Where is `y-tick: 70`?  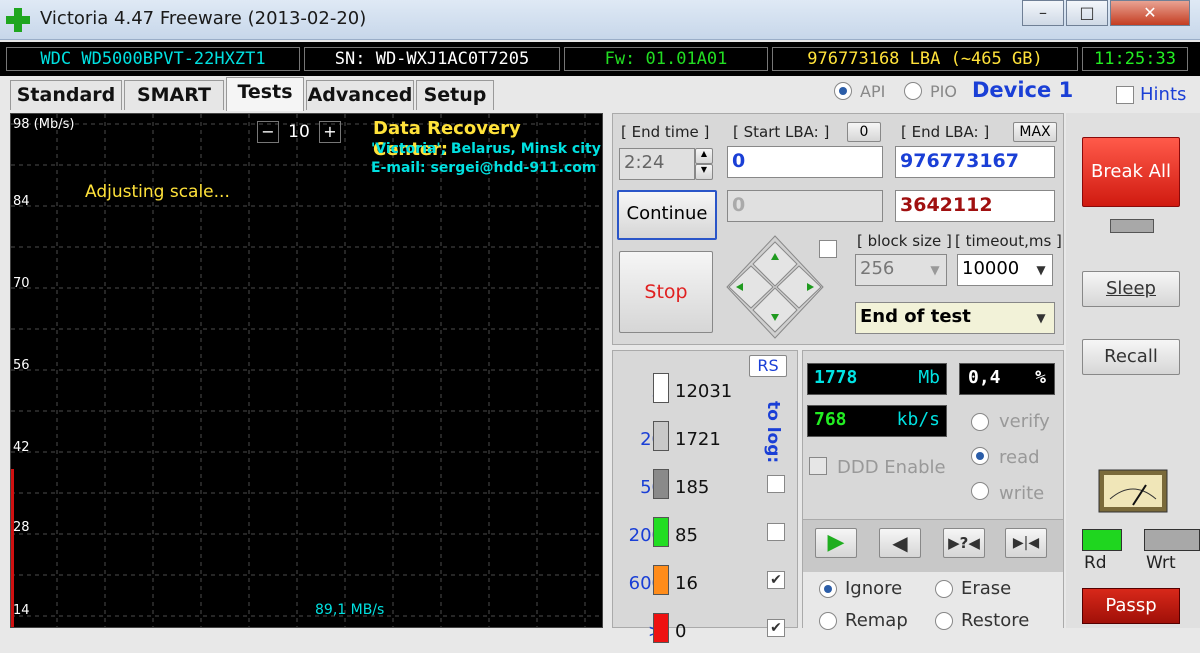 y-tick: 70 is located at coordinates (21, 283).